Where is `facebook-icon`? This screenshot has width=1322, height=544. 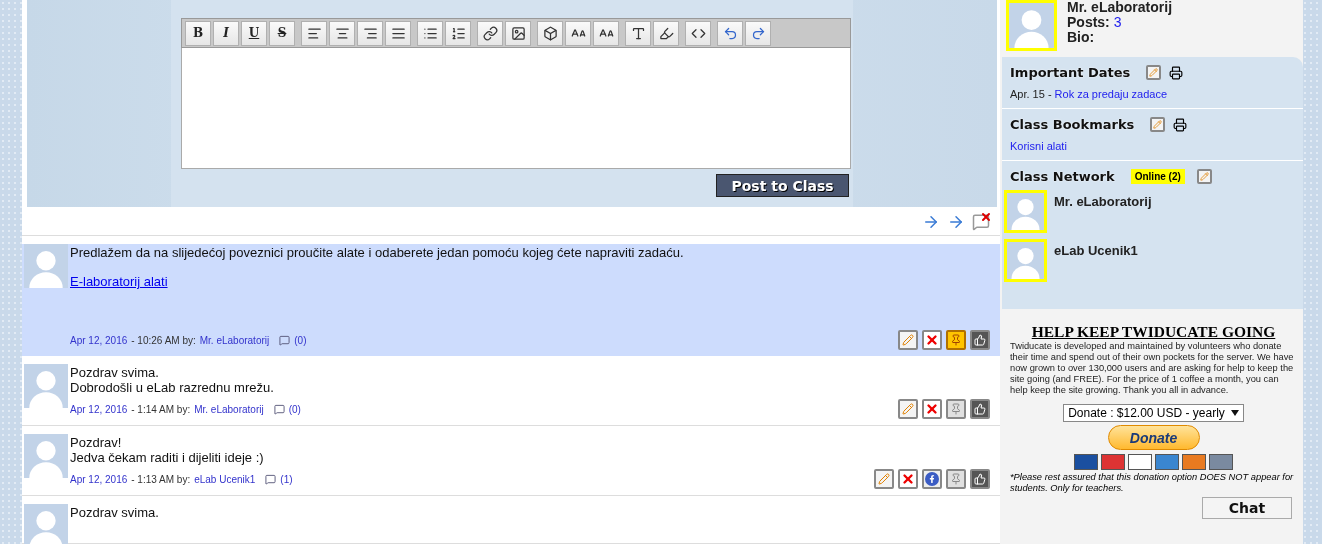
facebook-icon is located at coordinates (932, 479).